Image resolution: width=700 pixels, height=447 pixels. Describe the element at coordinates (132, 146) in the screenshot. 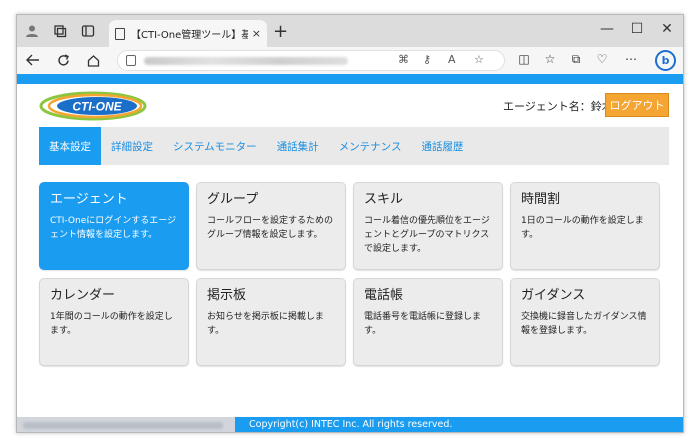

I see `menu-item-advanced-settings: 詳細設定` at that location.